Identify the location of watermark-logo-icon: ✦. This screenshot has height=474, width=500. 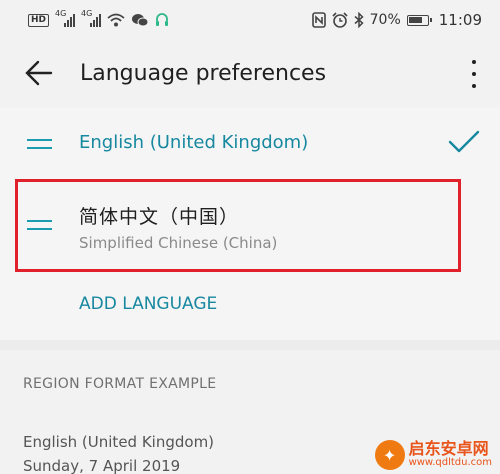
(389, 455).